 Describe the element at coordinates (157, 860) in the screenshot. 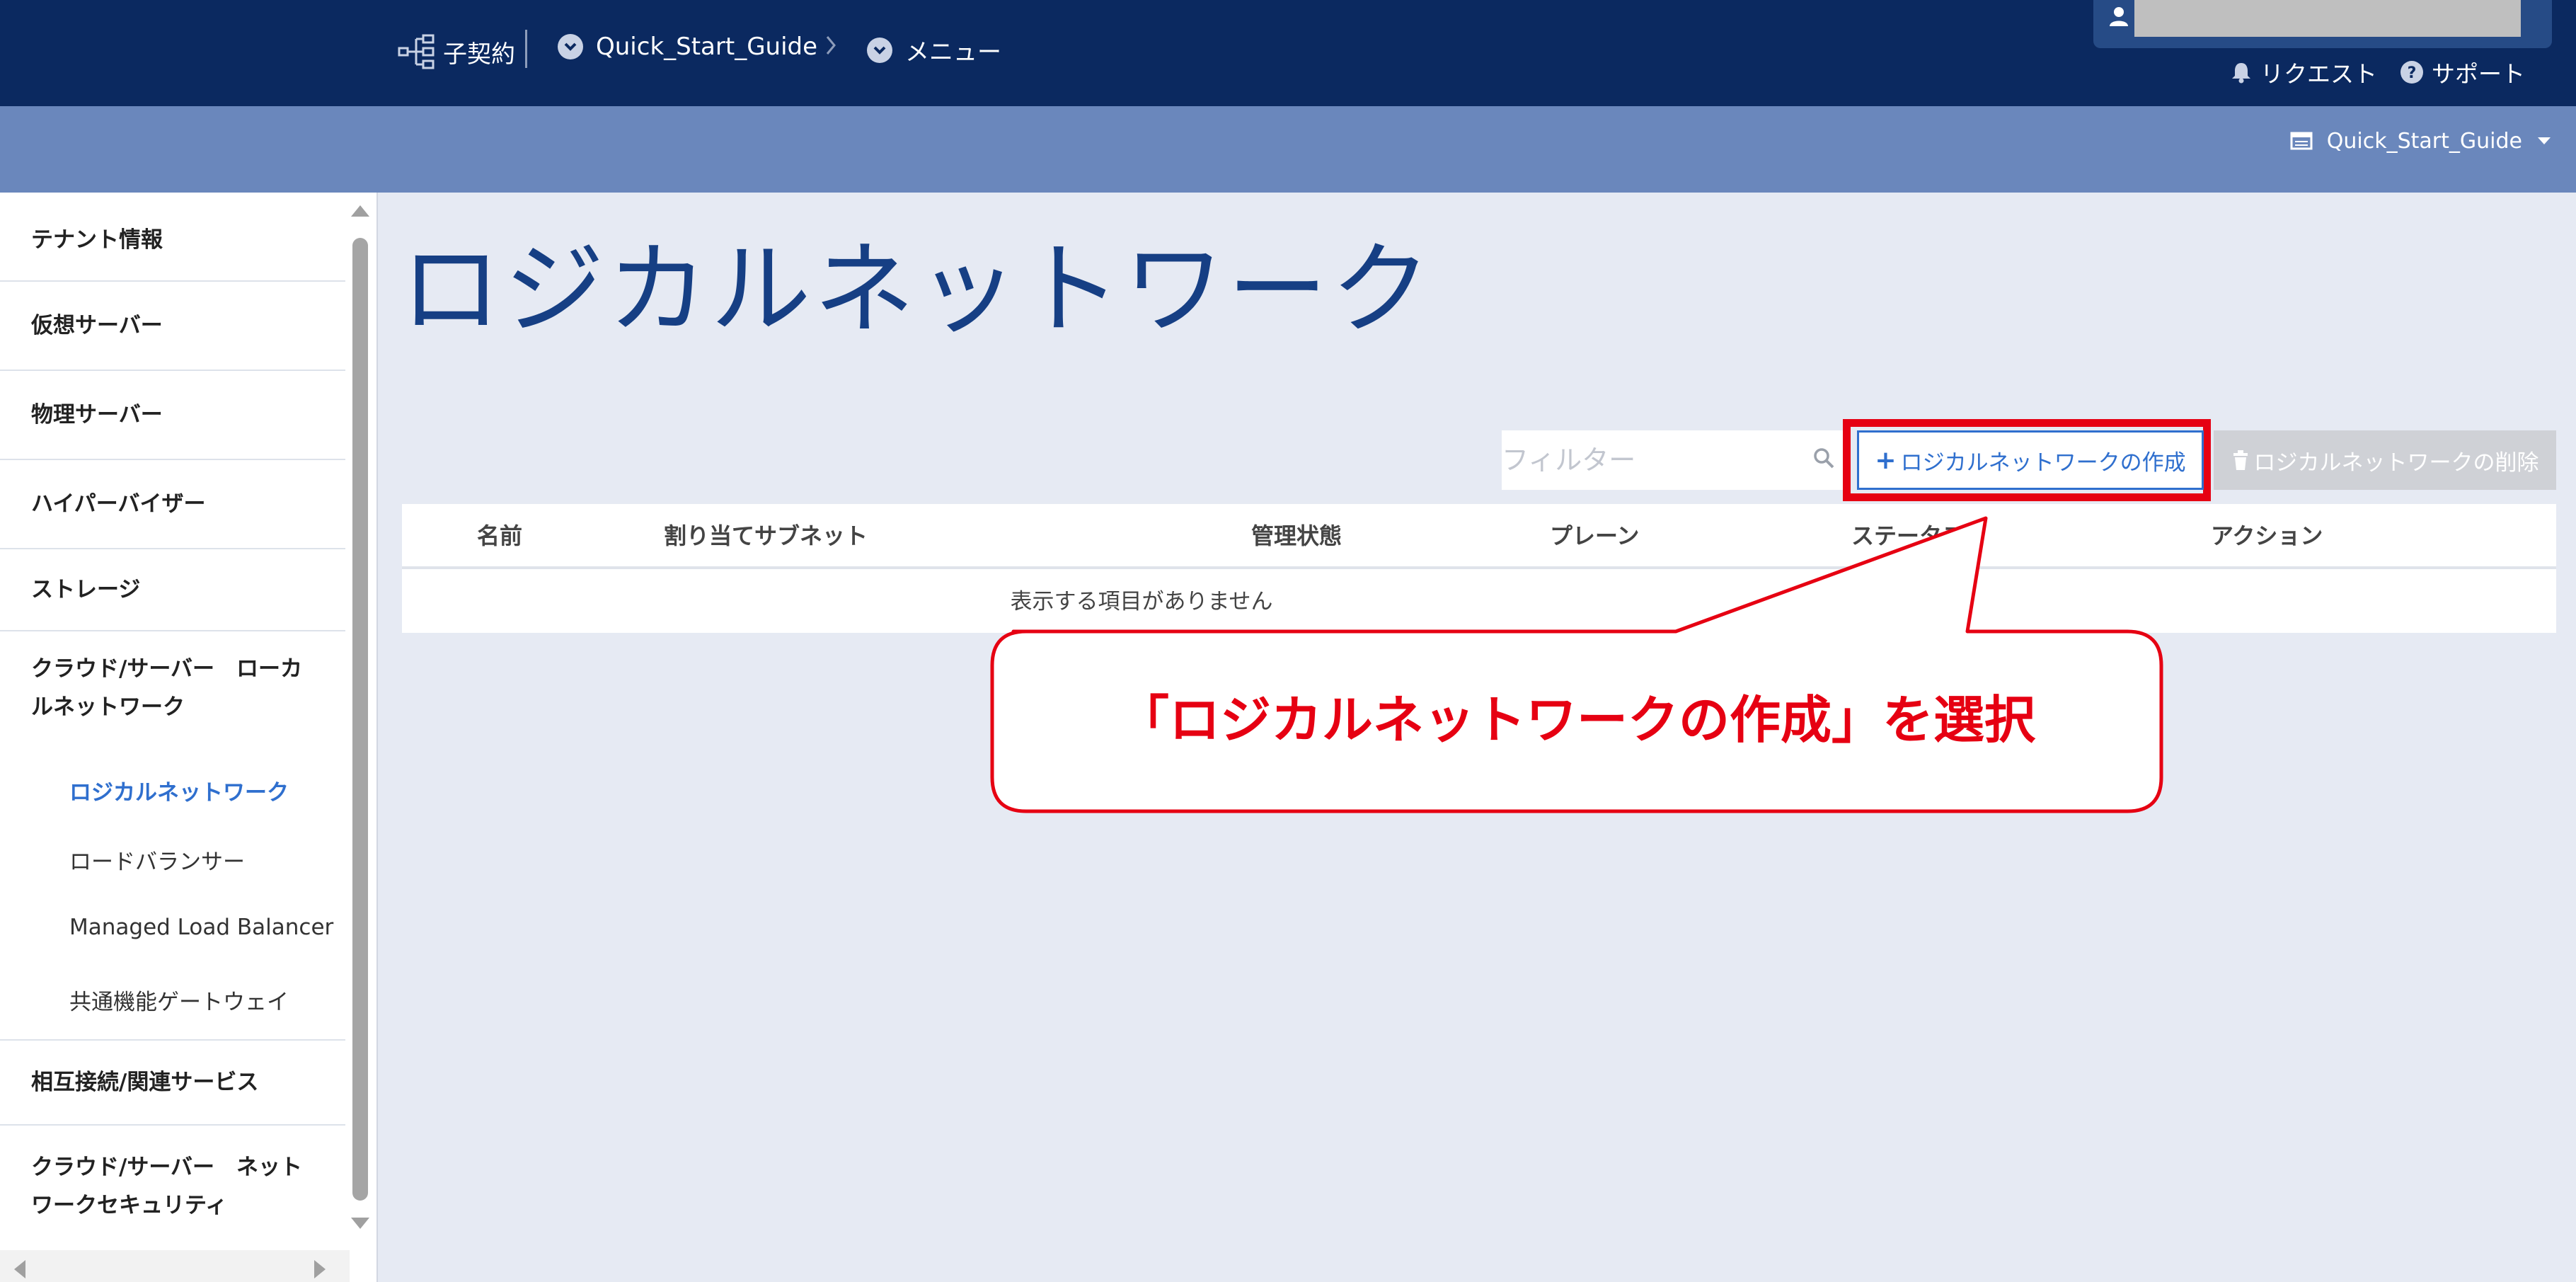

I see `sidebar-subitem-load-balancer: ロードバランサー` at that location.